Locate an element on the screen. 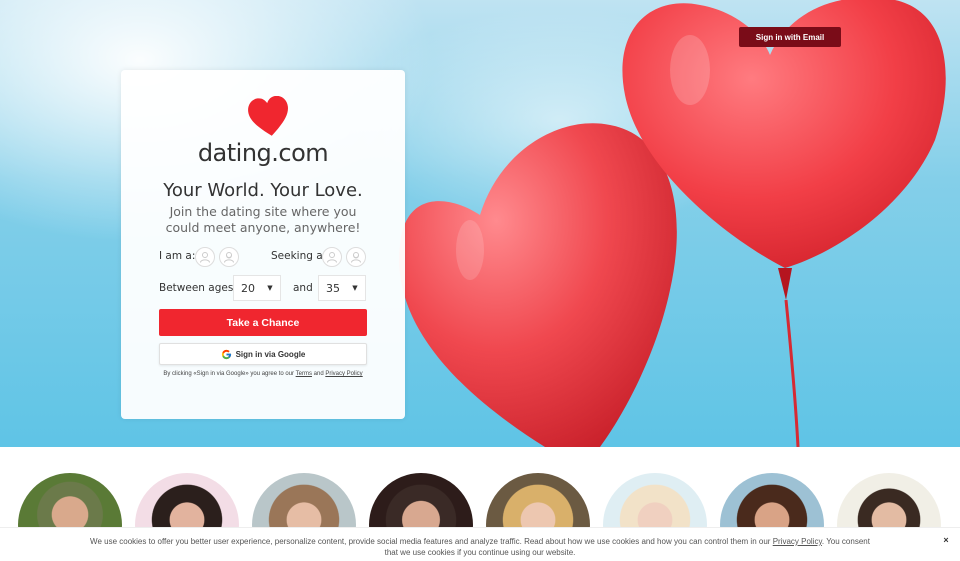  privacy-policy-link: Privacy Policy is located at coordinates (343, 374).